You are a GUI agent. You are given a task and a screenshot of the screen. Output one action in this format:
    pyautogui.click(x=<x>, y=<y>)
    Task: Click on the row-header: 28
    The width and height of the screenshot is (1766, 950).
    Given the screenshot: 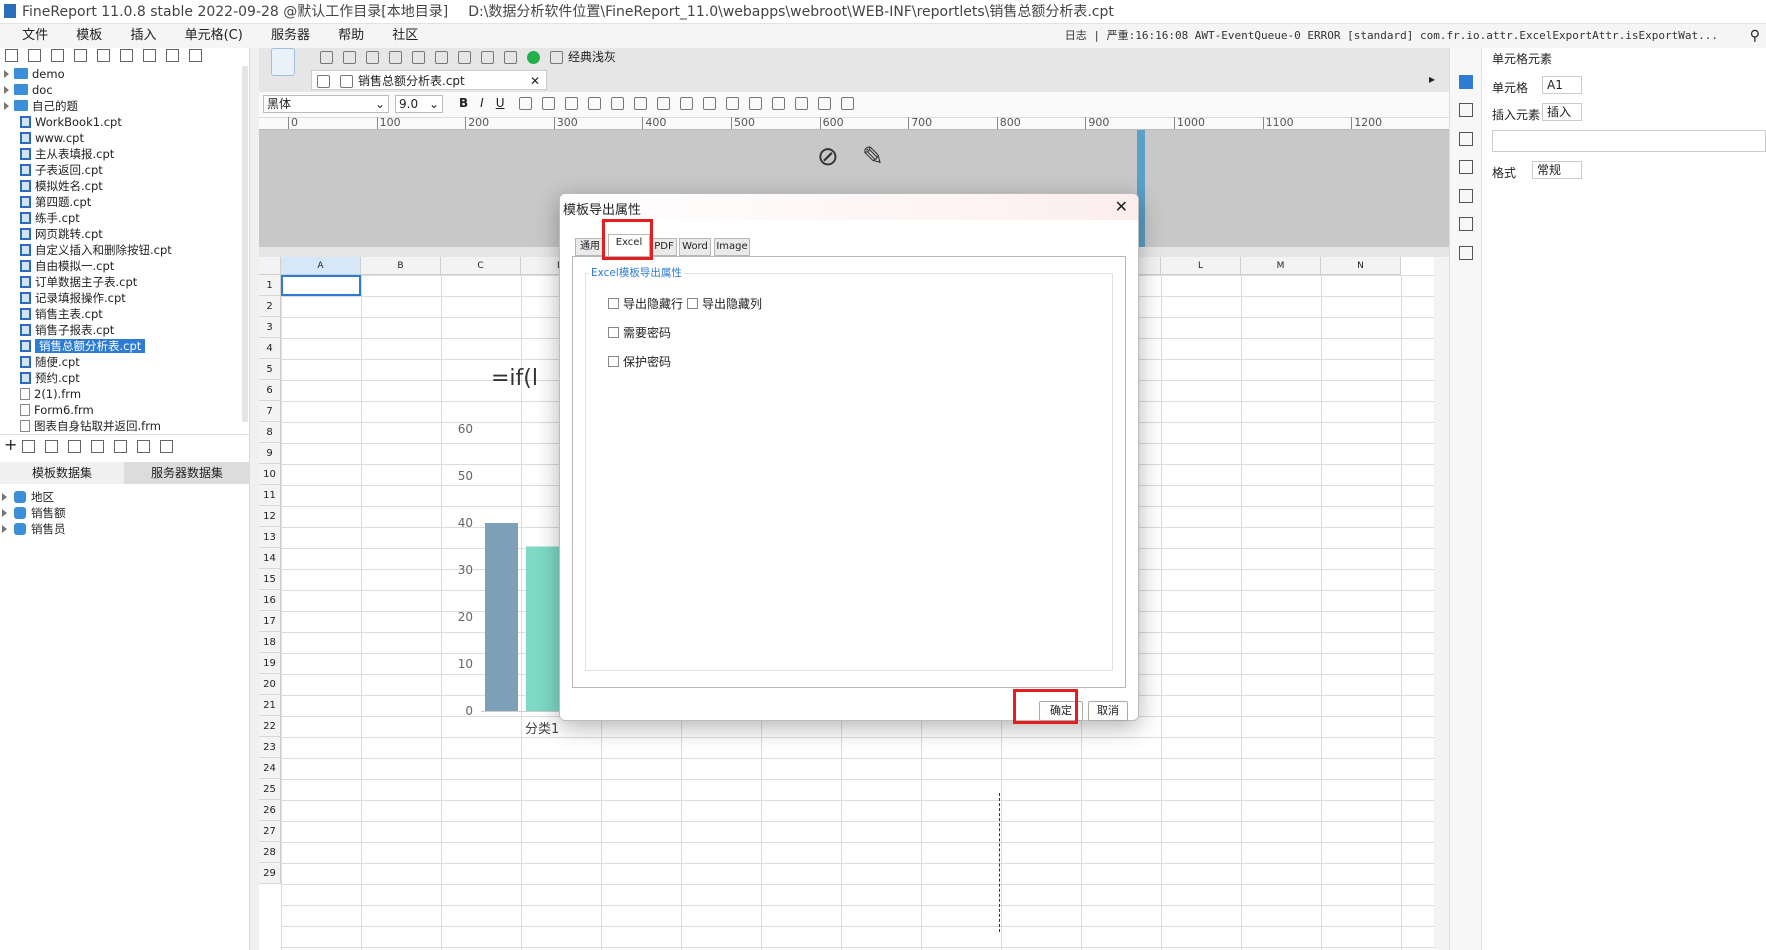 What is the action you would take?
    pyautogui.click(x=270, y=852)
    